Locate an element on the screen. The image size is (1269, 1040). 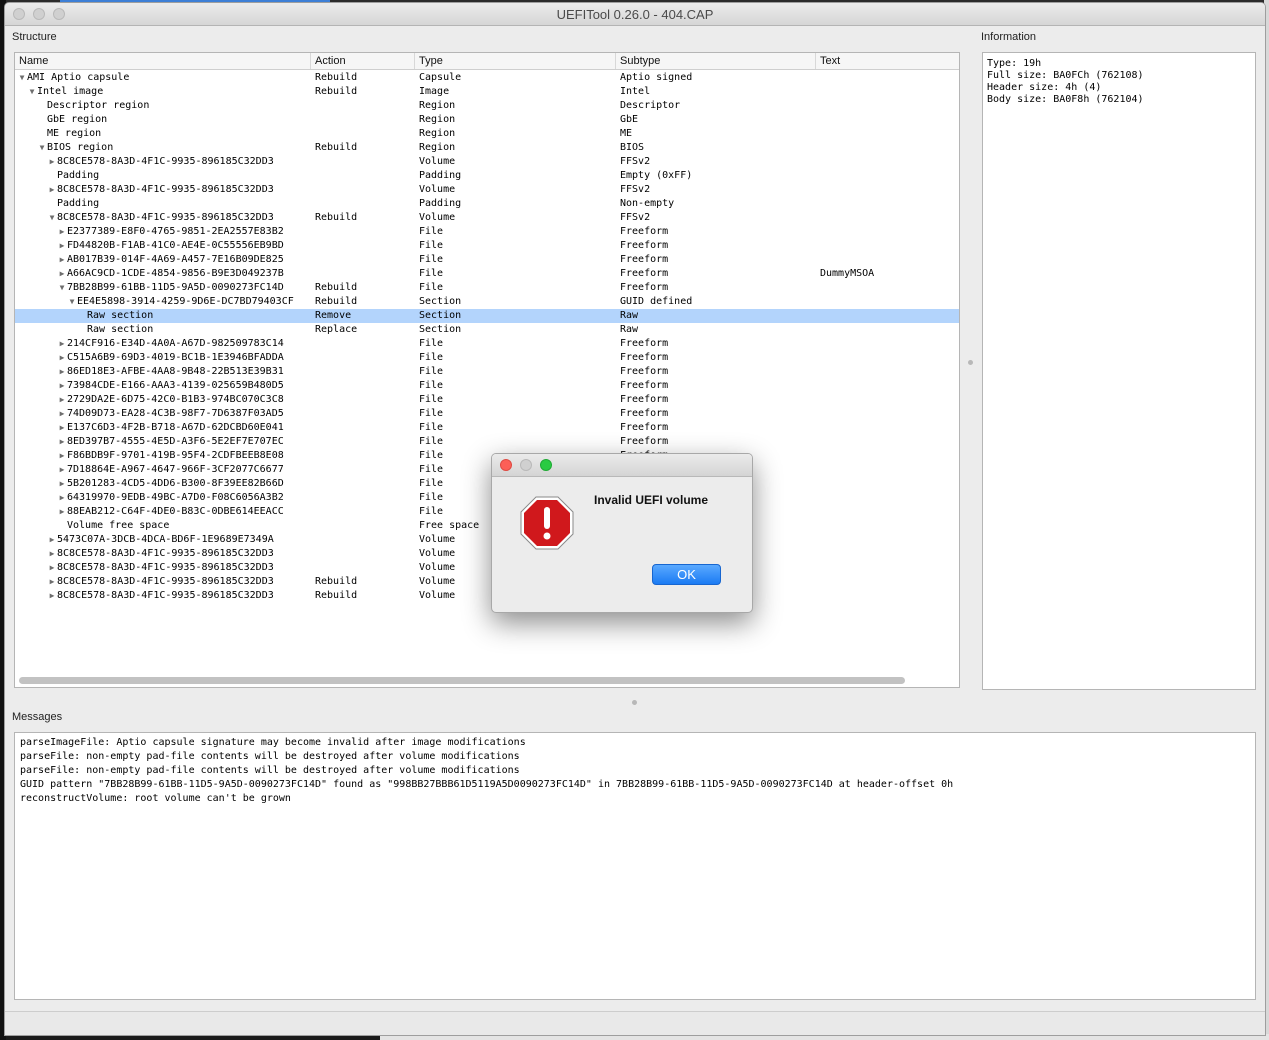
title-bar: UEFITool 0.26.0 - 404.CAP is located at coordinates (635, 14).